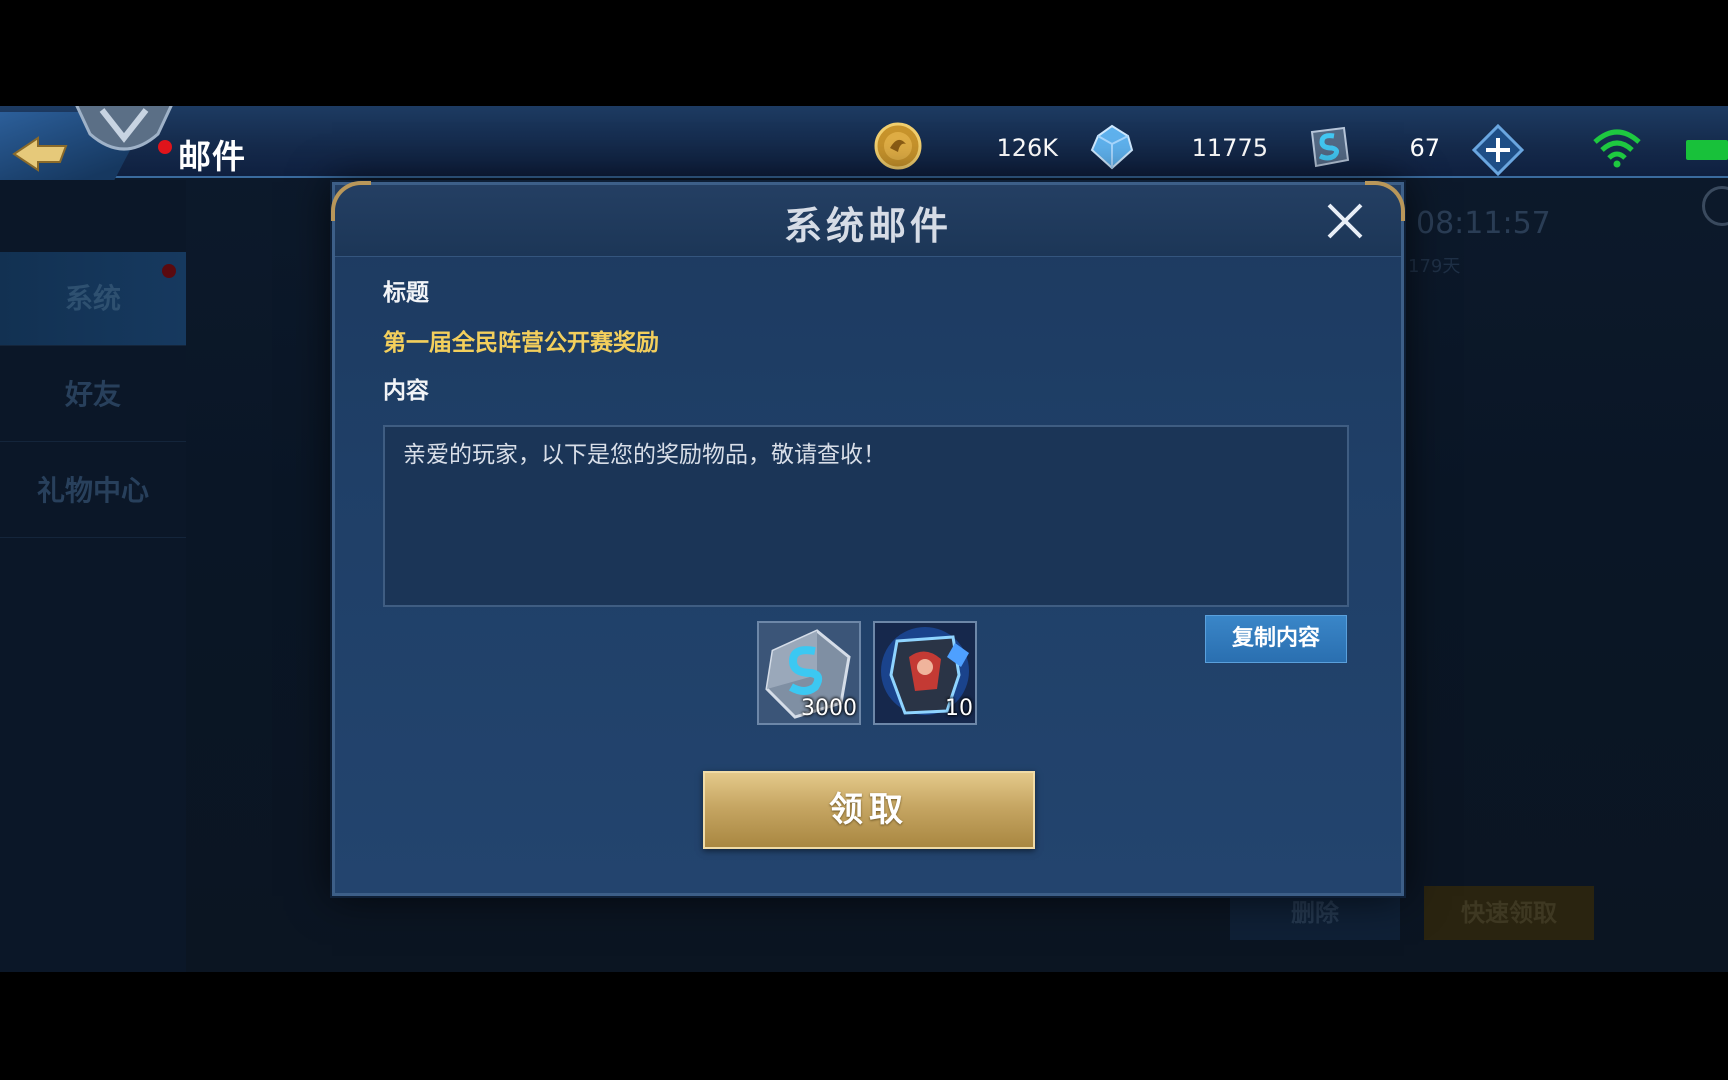  I want to click on wifi-icon, so click(1617, 148).